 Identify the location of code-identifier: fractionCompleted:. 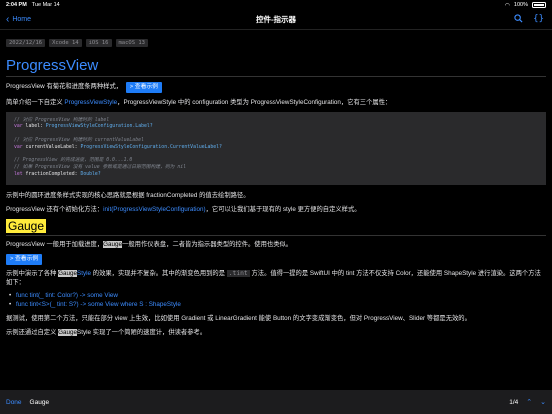
(51, 174).